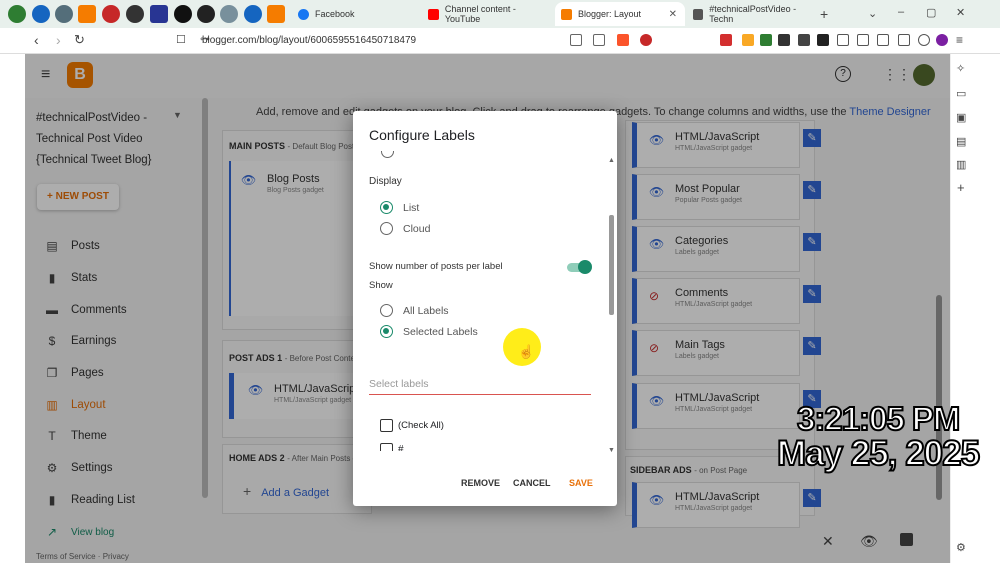 This screenshot has width=1000, height=563. What do you see at coordinates (386, 425) in the screenshot?
I see `check-all-checkbox` at bounding box center [386, 425].